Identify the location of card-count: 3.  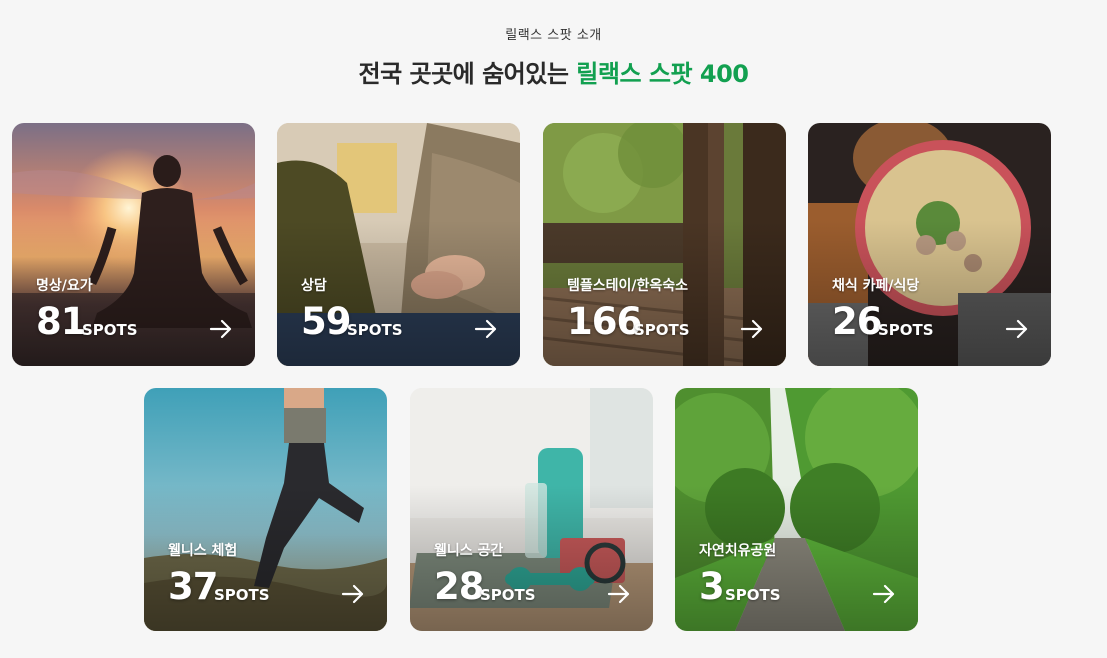
(712, 586).